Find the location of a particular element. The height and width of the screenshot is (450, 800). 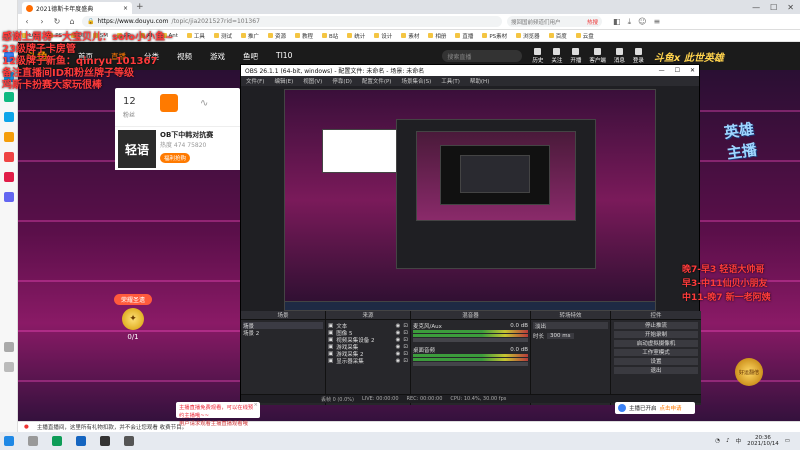

bookmark-item: 教程 is located at coordinates (303, 36).